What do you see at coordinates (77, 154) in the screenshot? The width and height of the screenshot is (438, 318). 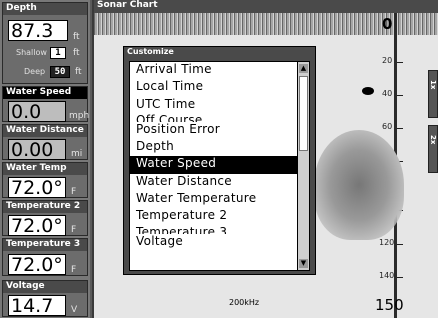 I see `water-distance-unit: mi` at bounding box center [77, 154].